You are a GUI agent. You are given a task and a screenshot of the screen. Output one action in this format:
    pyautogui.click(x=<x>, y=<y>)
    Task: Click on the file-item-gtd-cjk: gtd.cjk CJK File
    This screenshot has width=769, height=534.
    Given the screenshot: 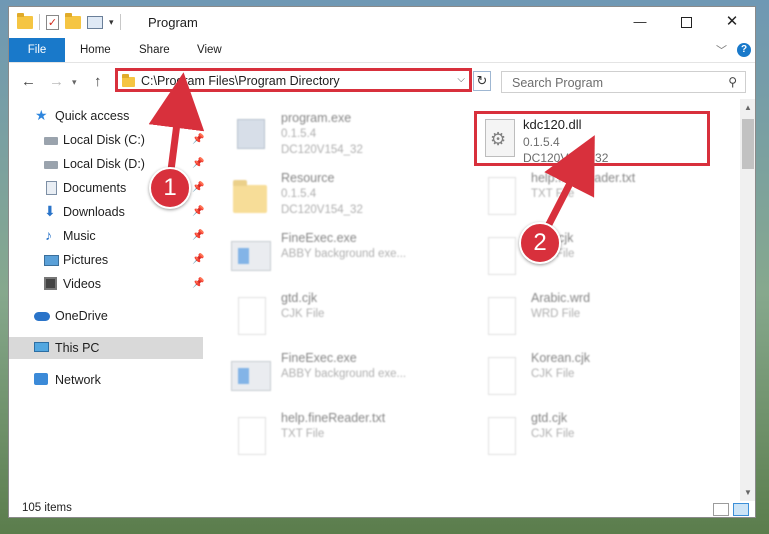 What is the action you would take?
    pyautogui.click(x=346, y=319)
    